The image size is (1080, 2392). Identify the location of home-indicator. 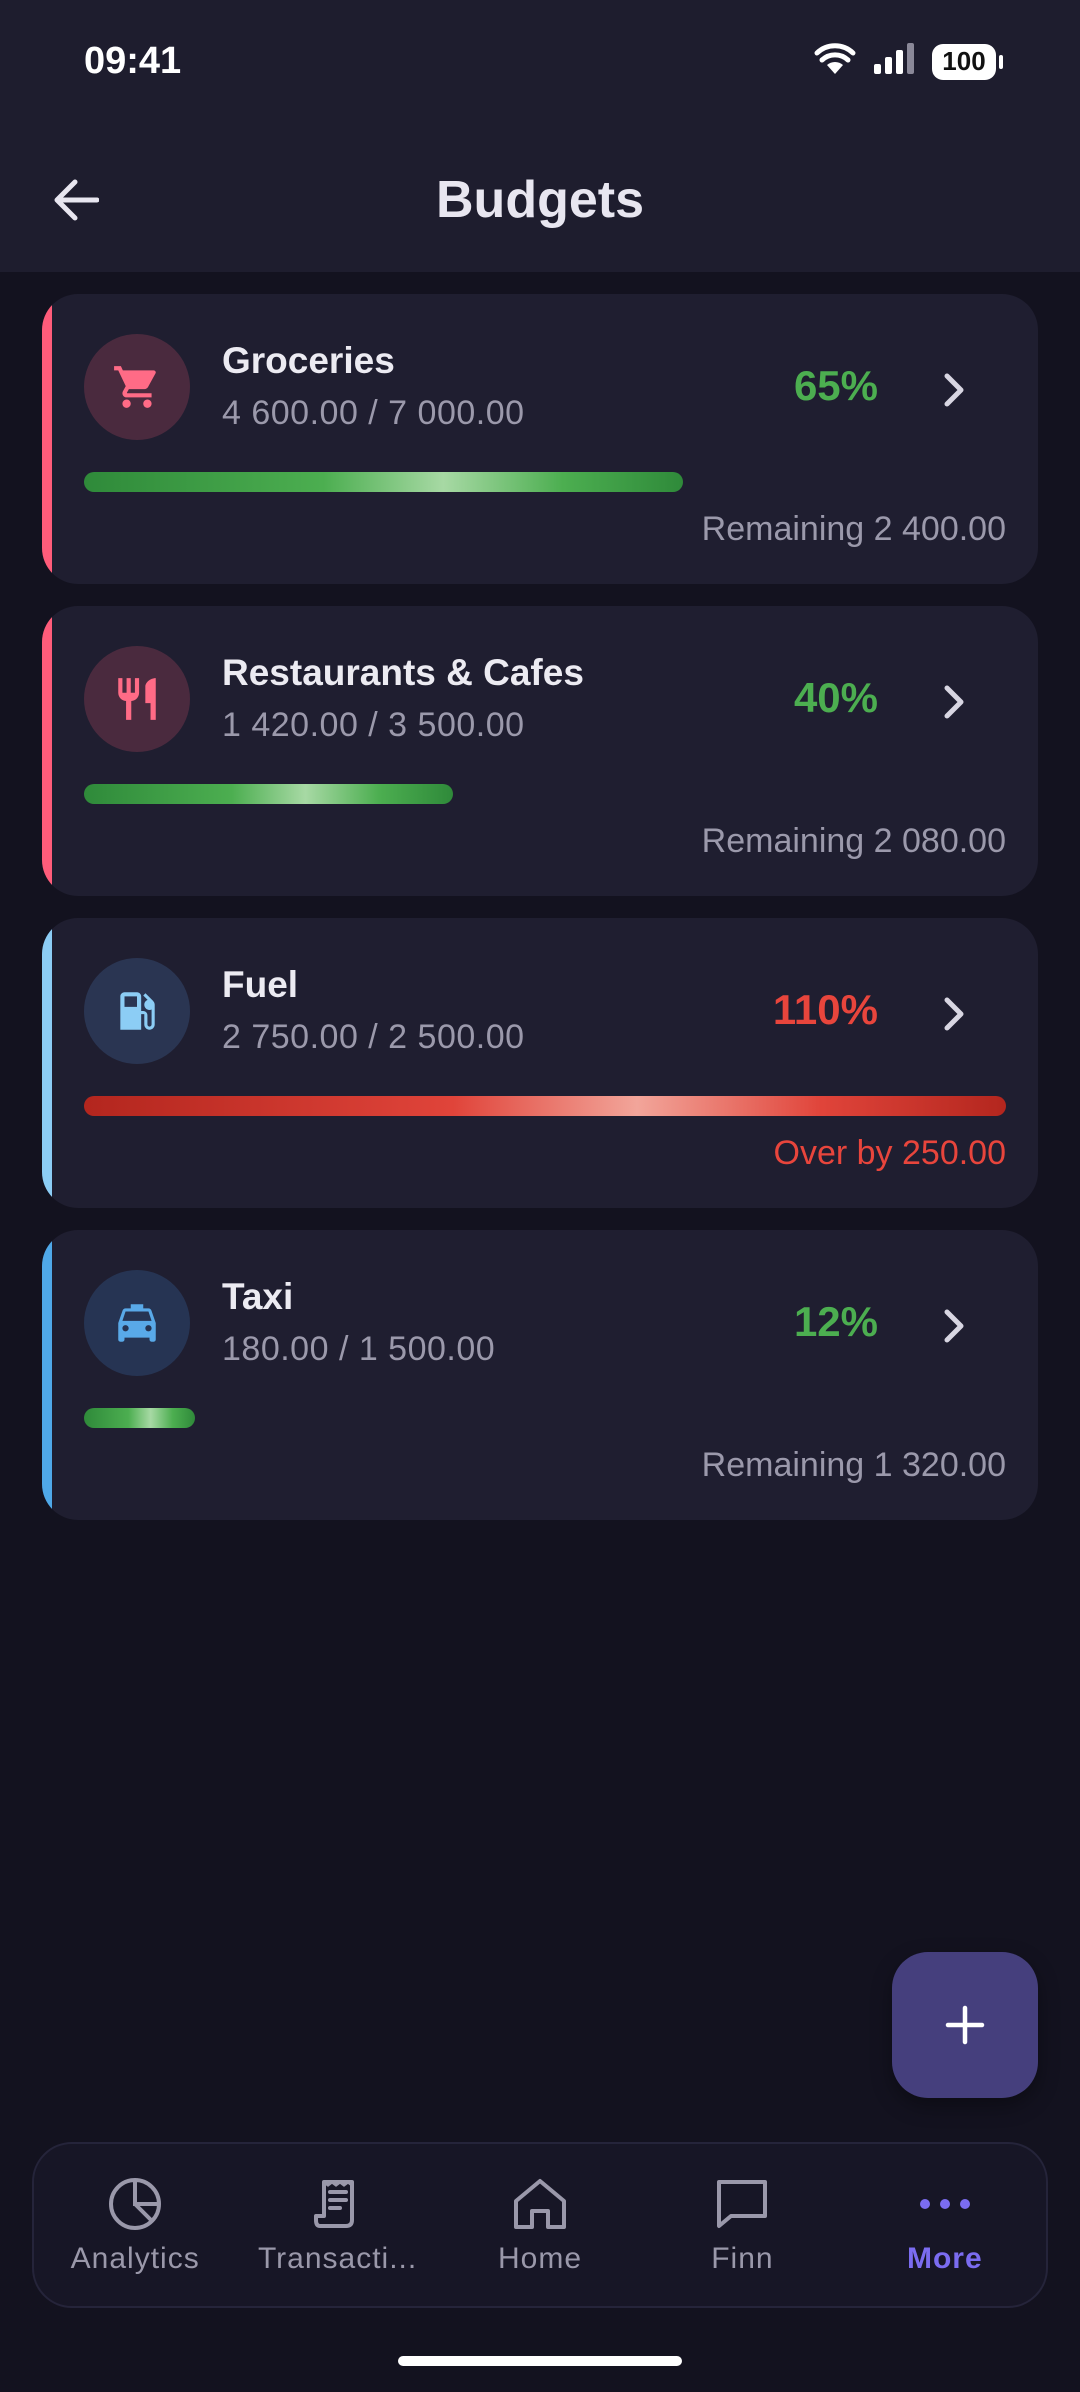
(540, 2361).